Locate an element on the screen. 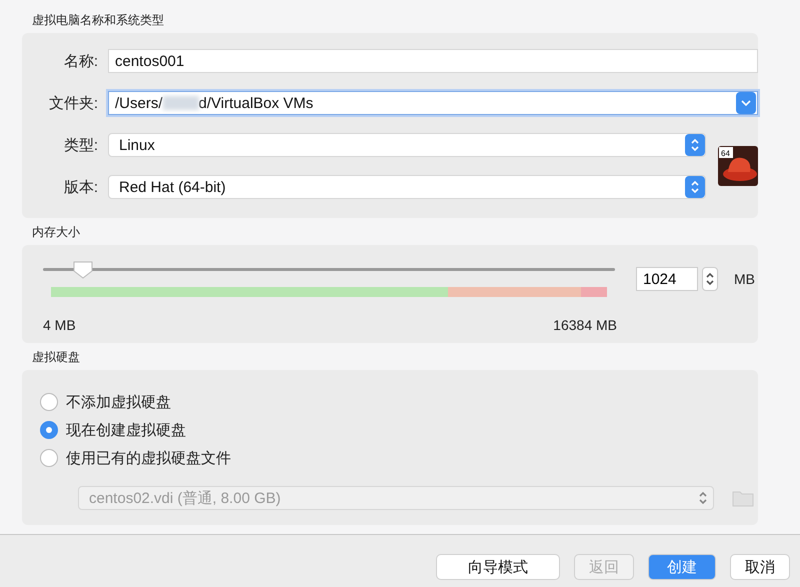 This screenshot has height=587, width=800. name-field: centos001 is located at coordinates (433, 61).